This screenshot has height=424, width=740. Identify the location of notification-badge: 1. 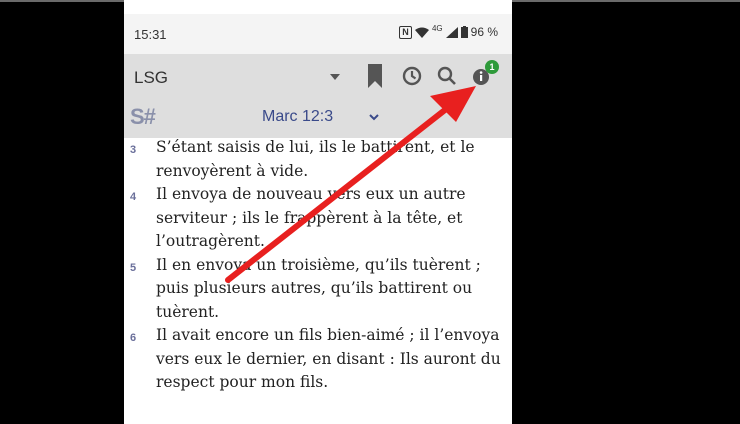
(492, 67).